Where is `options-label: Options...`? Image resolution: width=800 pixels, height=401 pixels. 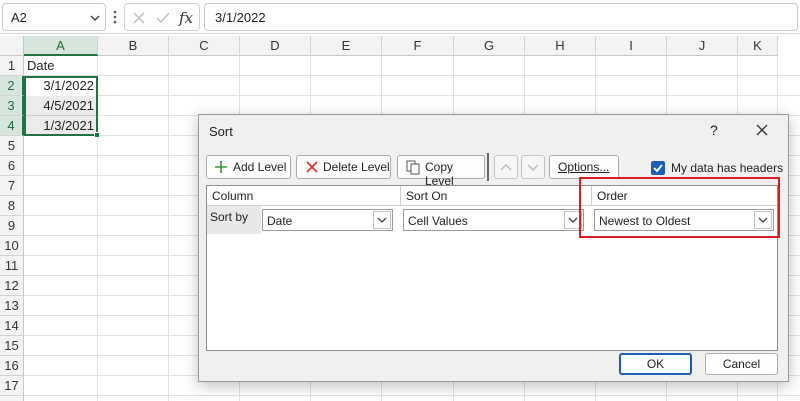 options-label: Options... is located at coordinates (584, 167).